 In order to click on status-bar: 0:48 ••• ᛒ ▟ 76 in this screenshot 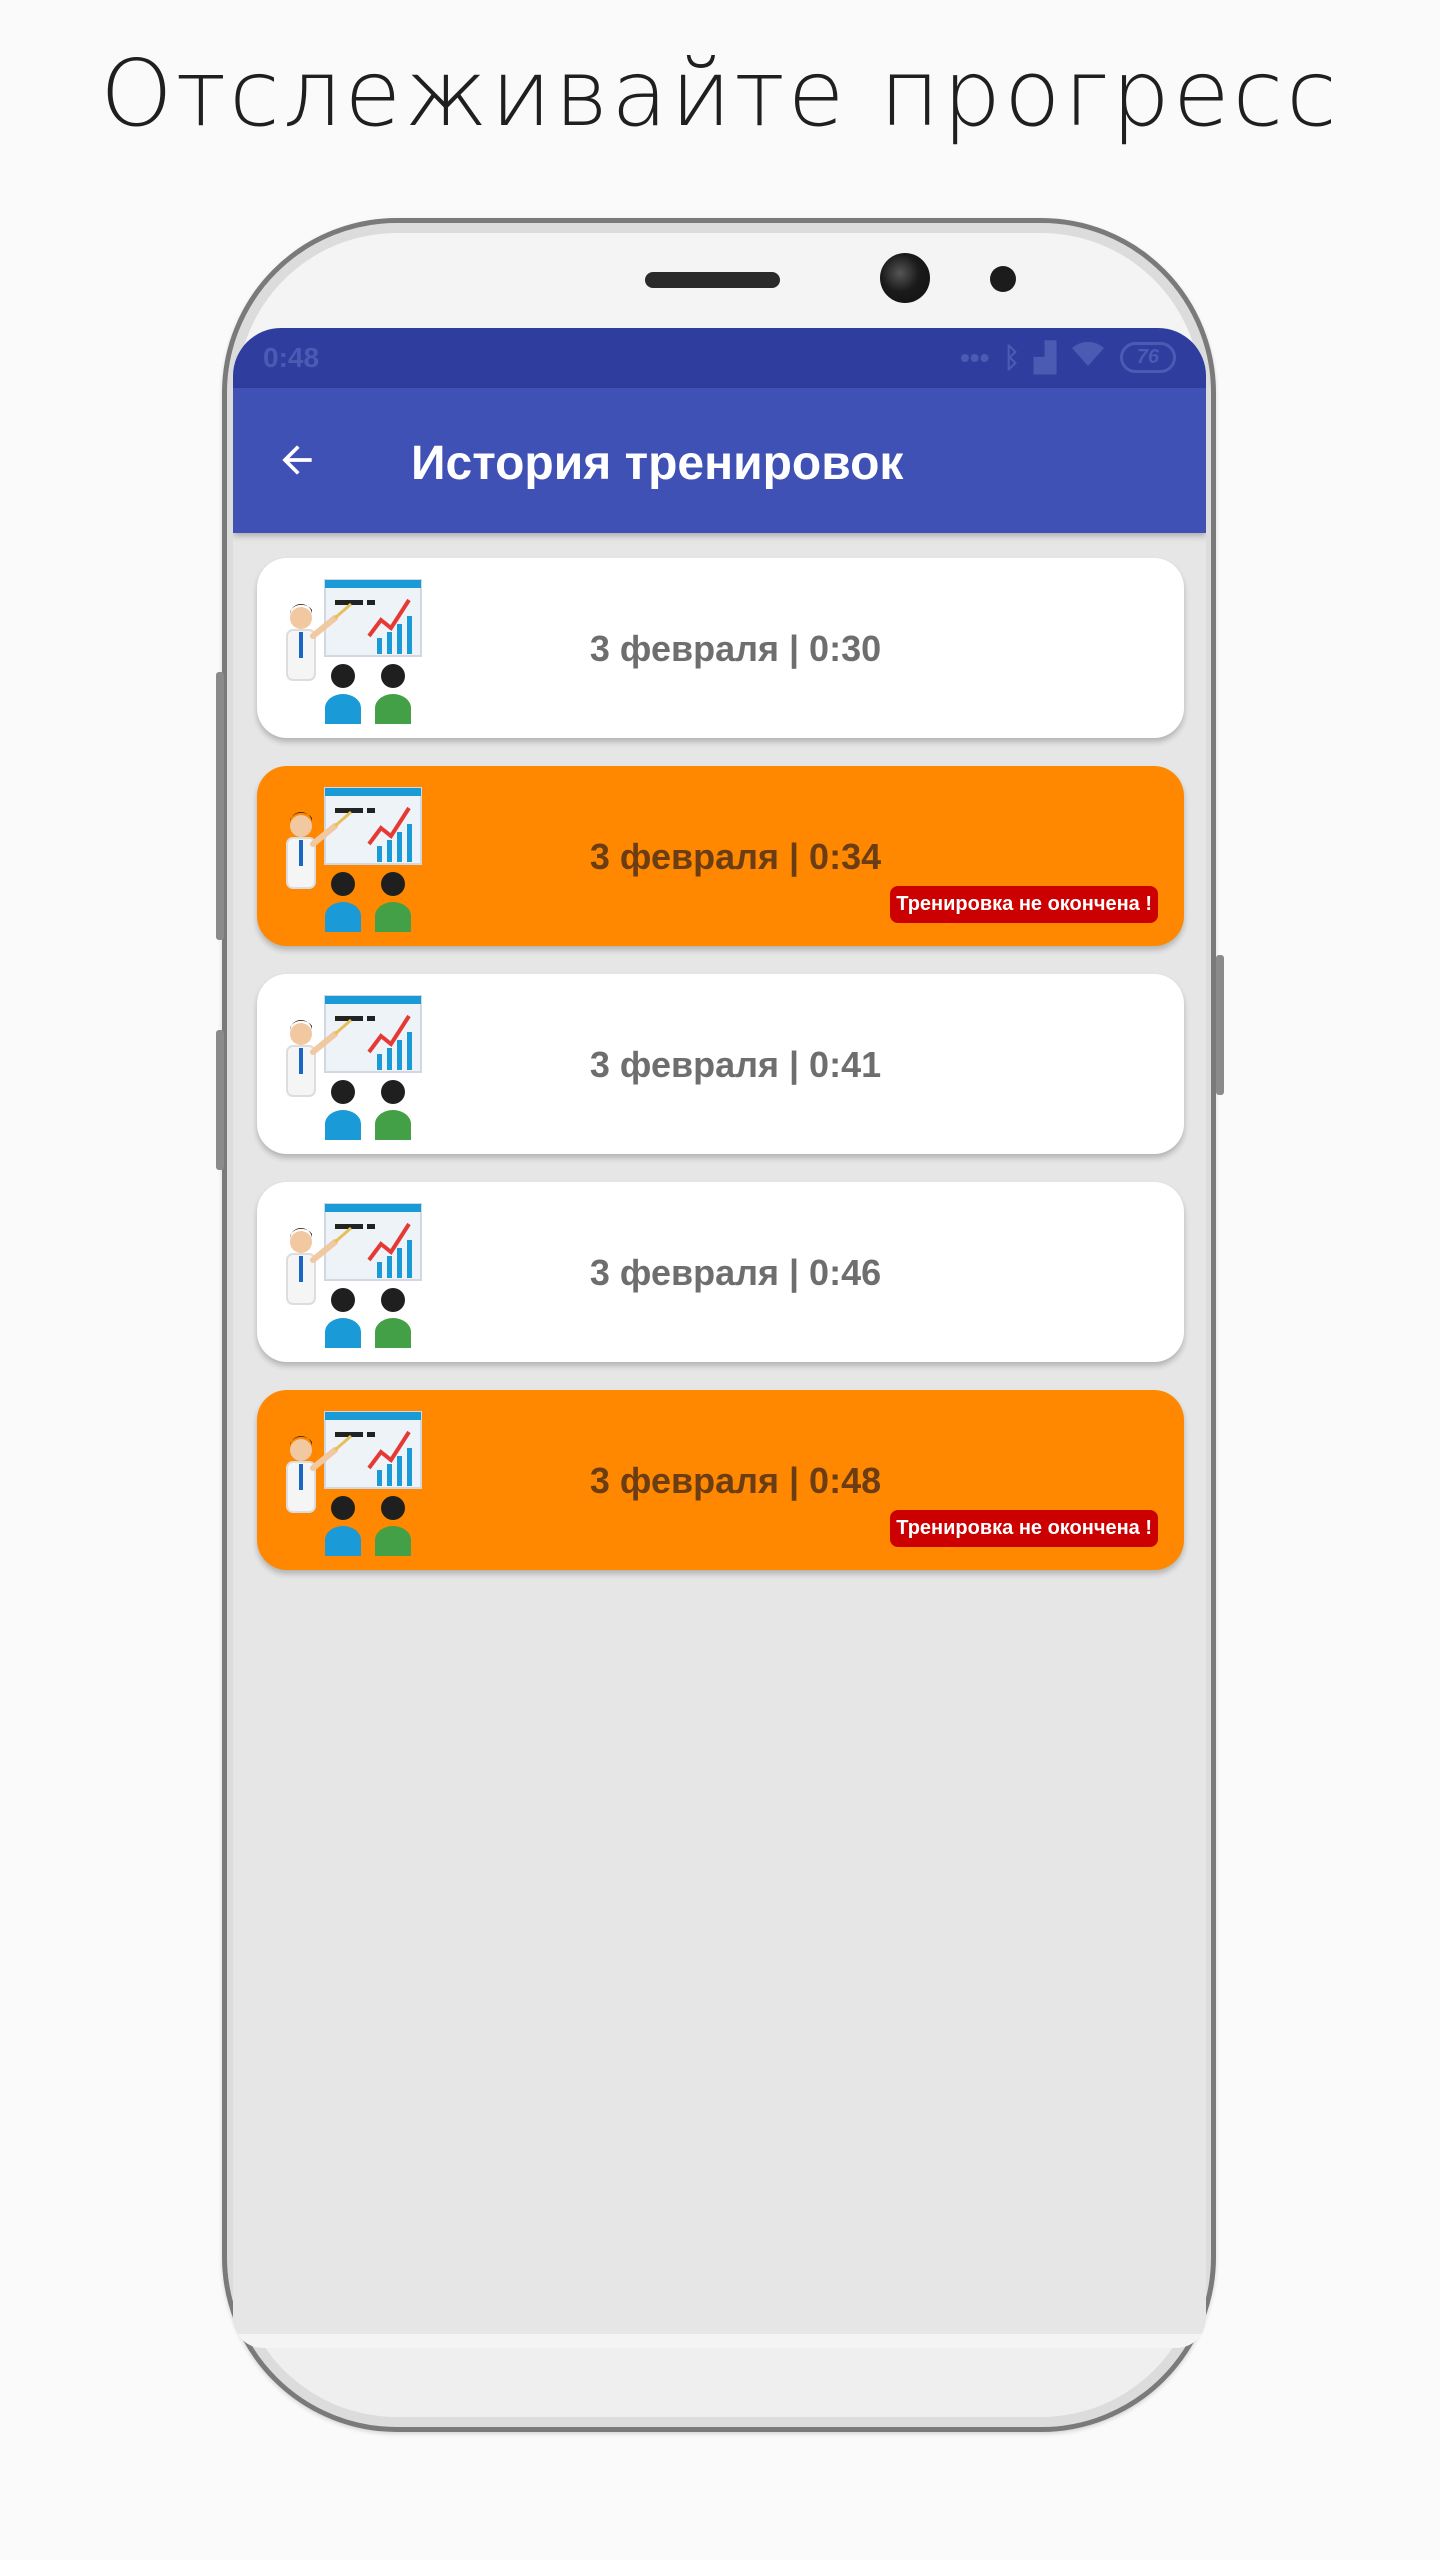, I will do `click(719, 358)`.